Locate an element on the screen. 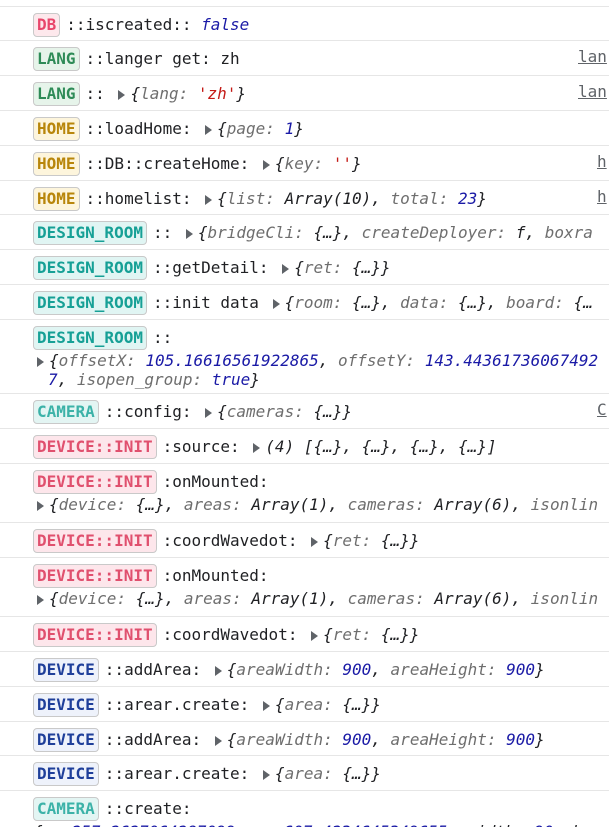 Image resolution: width=609 pixels, height=827 pixels. log-object-preview: areas: is located at coordinates (217, 504).